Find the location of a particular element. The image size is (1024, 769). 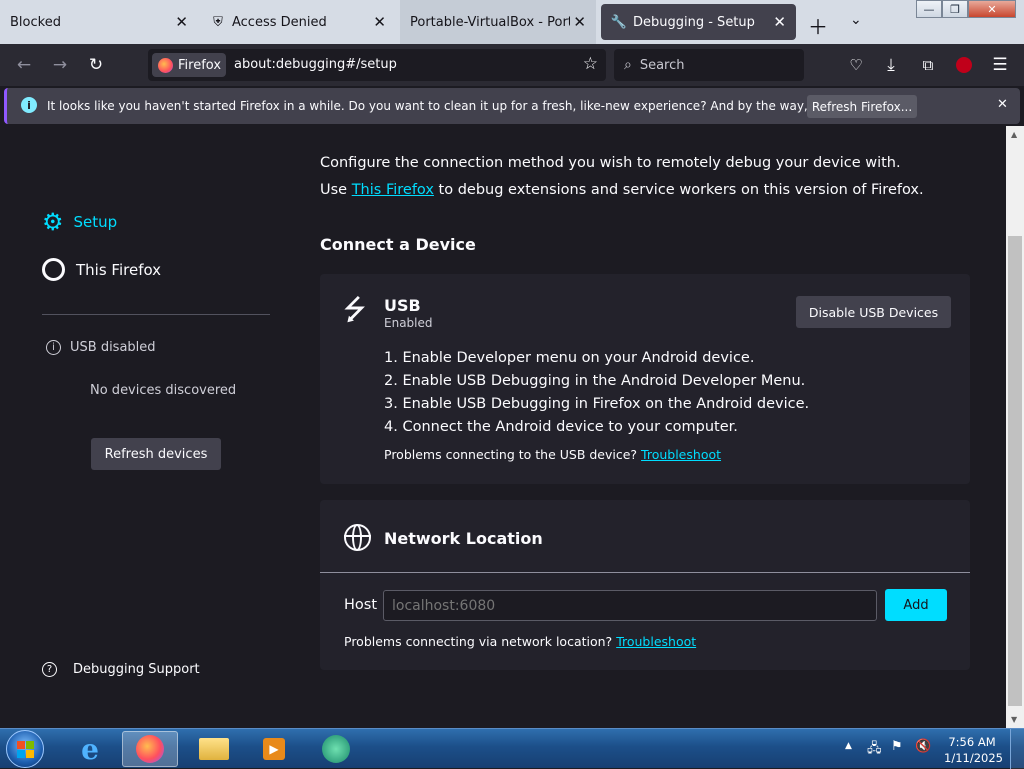

tab-label: Access Denied is located at coordinates (279, 22).